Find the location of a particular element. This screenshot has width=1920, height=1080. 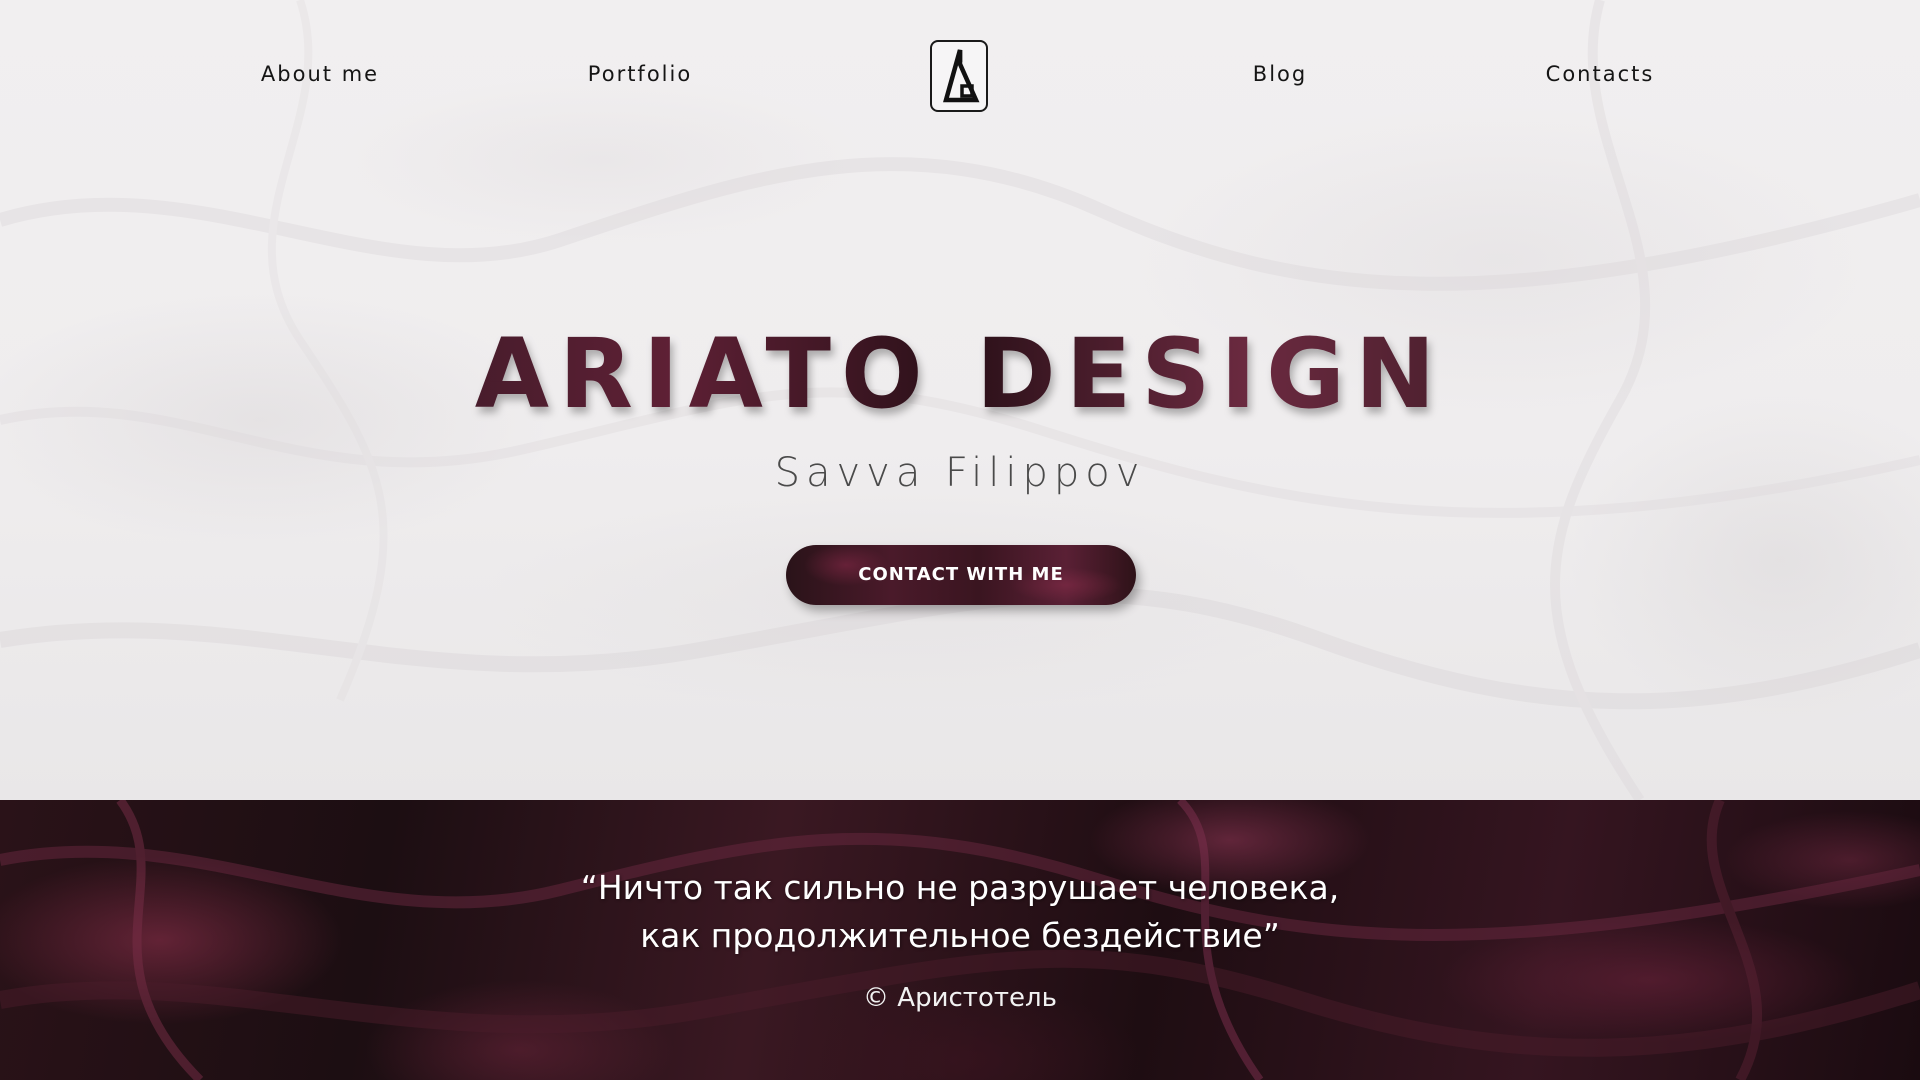

nav-link-portfolio: Portfolio is located at coordinates (640, 74).